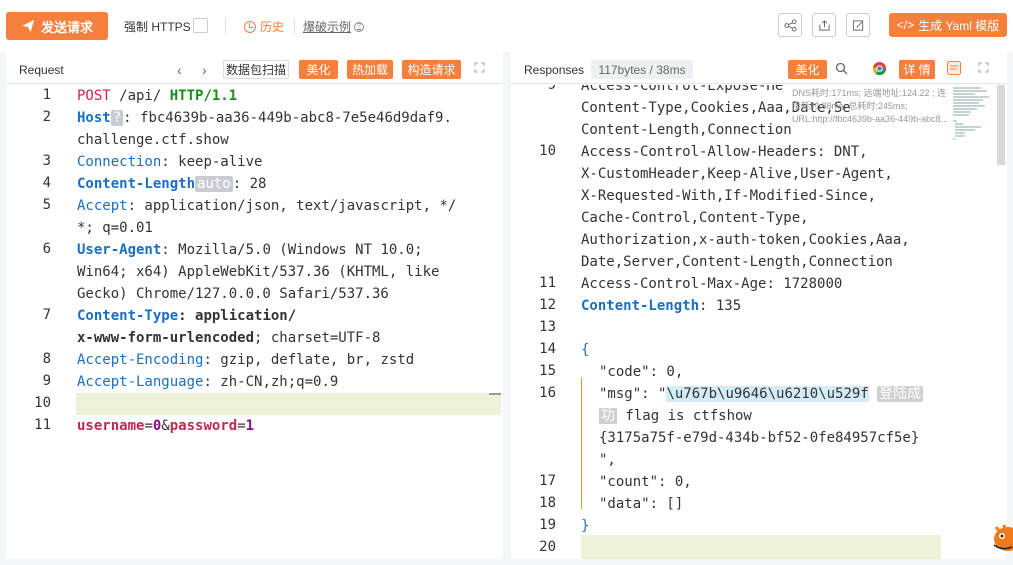  I want to click on request-header: Request ‹ › 数据包扫描 美化 热加载 构造请求, so click(254, 68).